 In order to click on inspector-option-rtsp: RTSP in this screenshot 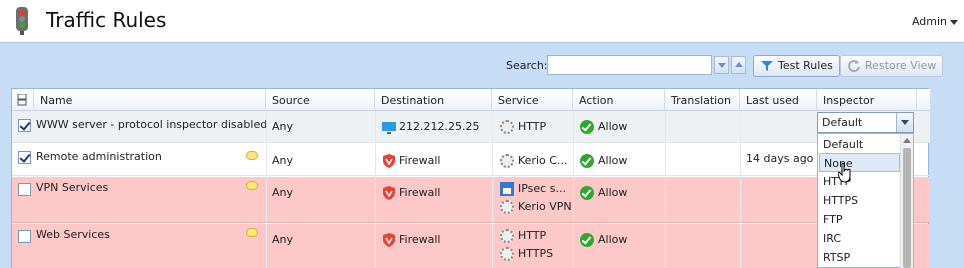, I will do `click(859, 257)`.